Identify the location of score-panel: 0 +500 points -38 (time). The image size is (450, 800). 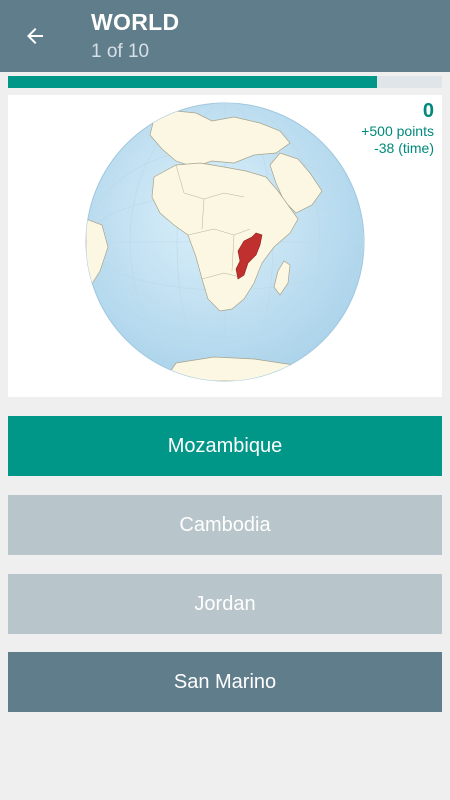
(397, 128).